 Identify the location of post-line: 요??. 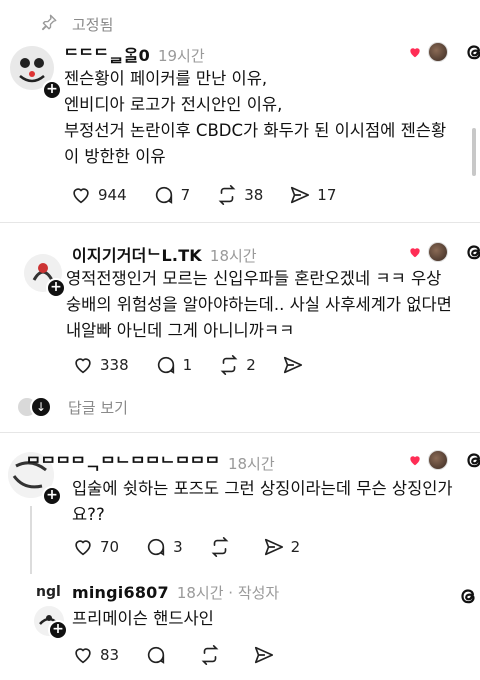
(88, 514).